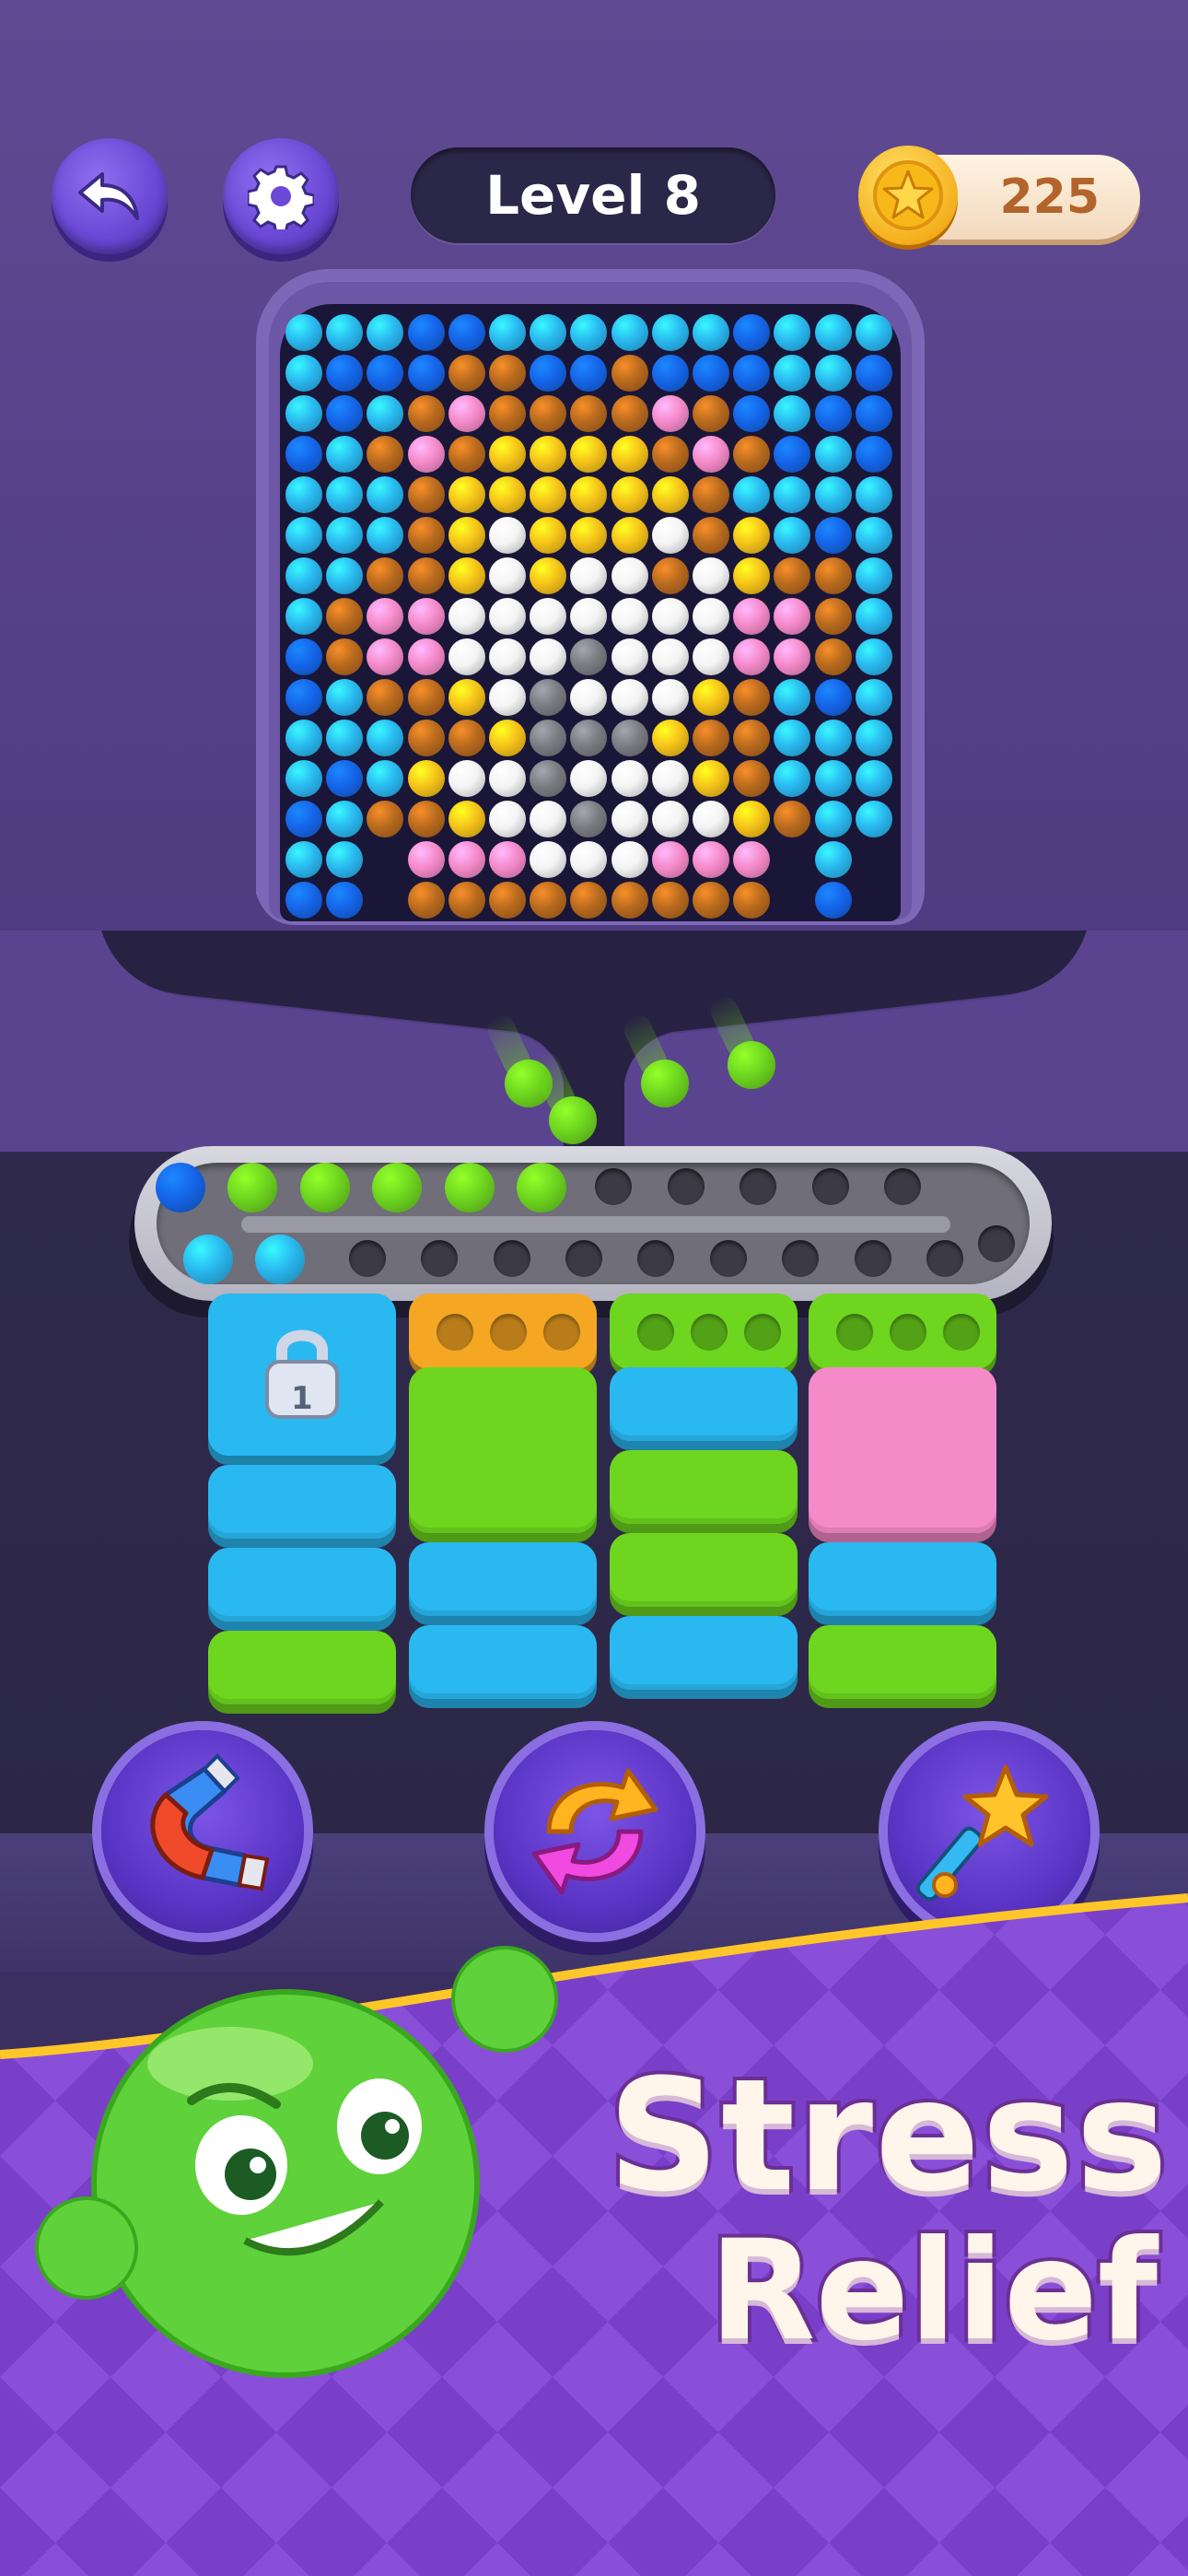 The width and height of the screenshot is (1188, 2576). I want to click on tagline-line-2: Relief, so click(933, 2291).